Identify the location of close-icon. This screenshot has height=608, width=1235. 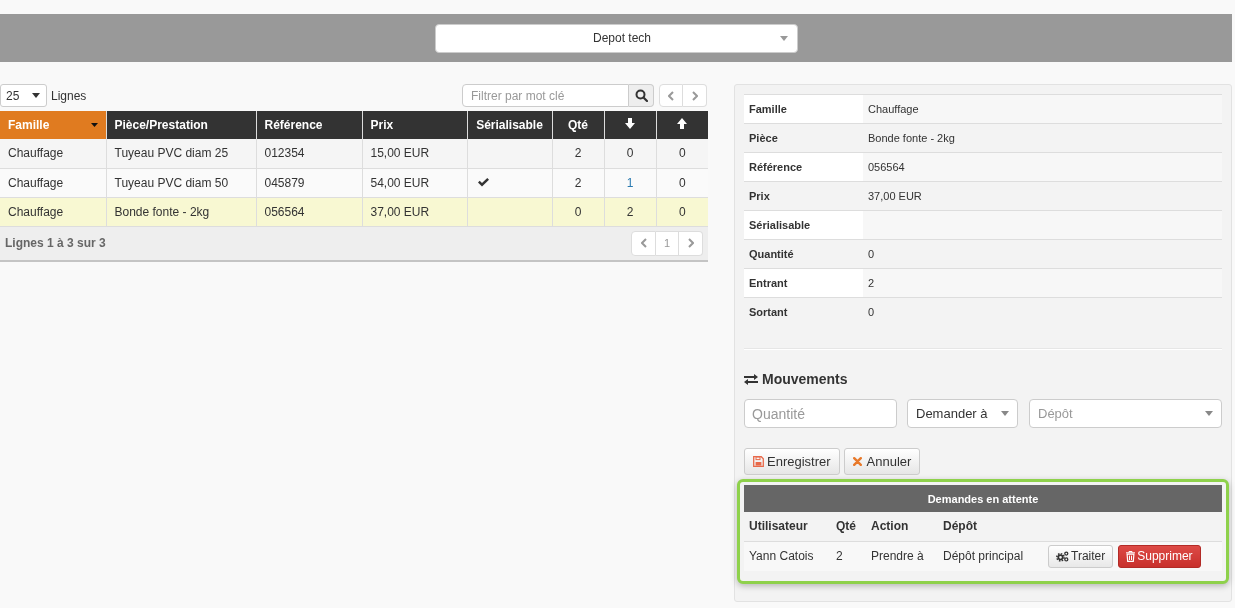
(857, 461).